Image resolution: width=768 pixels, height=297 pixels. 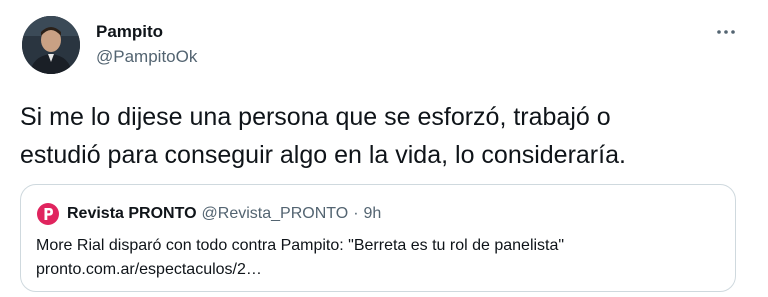 What do you see at coordinates (48, 214) in the screenshot?
I see `pronto-logo-icon` at bounding box center [48, 214].